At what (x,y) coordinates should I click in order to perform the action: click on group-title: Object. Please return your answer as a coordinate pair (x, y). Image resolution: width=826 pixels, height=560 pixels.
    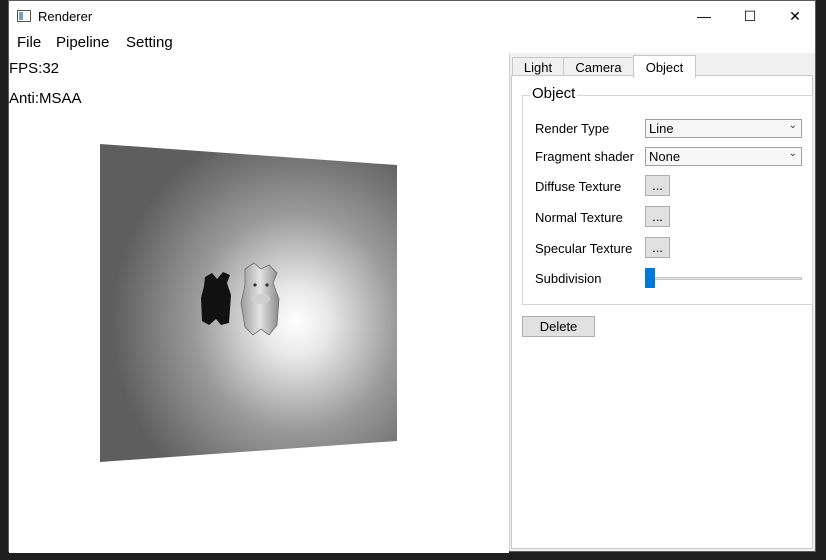
    Looking at the image, I should click on (554, 93).